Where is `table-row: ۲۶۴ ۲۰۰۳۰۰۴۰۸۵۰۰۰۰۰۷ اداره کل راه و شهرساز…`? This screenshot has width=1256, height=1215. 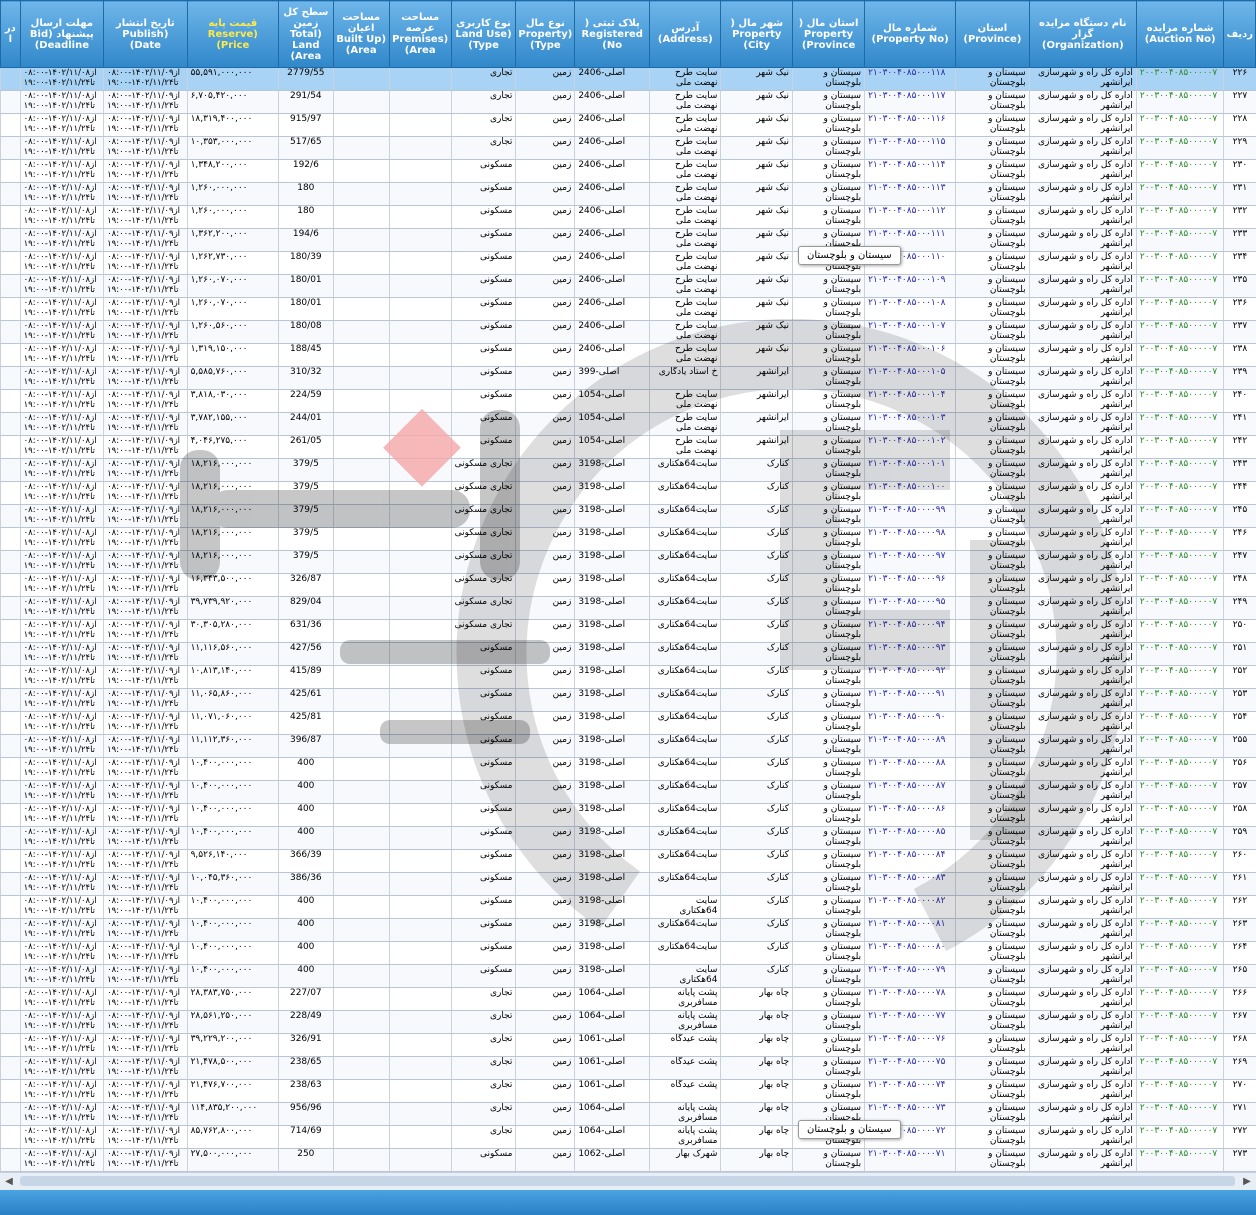
table-row: ۲۶۴ ۲۰۰۳۰۰۴۰۸۵۰۰۰۰۰۷ اداره کل راه و شهرساز… is located at coordinates (628, 953).